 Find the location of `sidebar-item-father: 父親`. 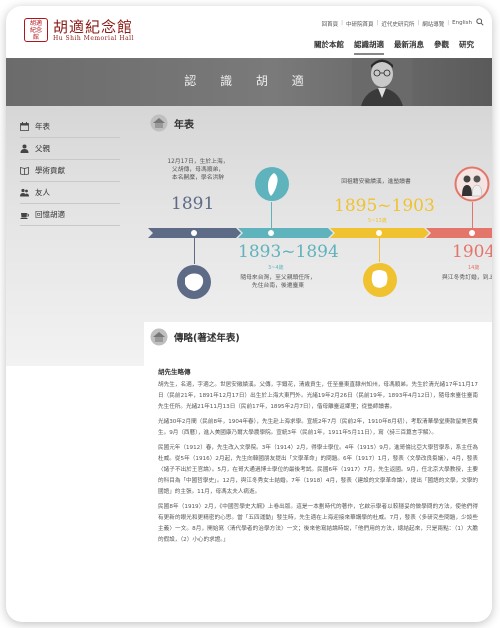

sidebar-item-father: 父親 is located at coordinates (70, 149).